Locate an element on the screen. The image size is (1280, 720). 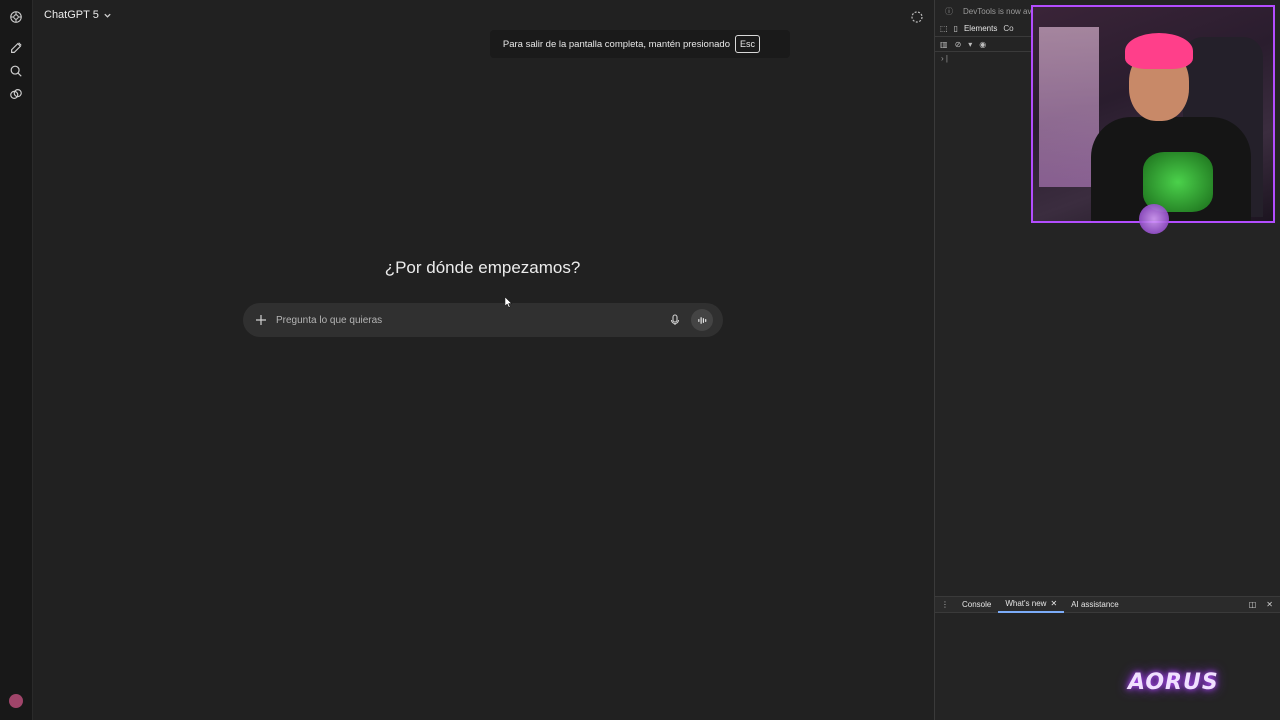
microphone-icon is located at coordinates (675, 320).